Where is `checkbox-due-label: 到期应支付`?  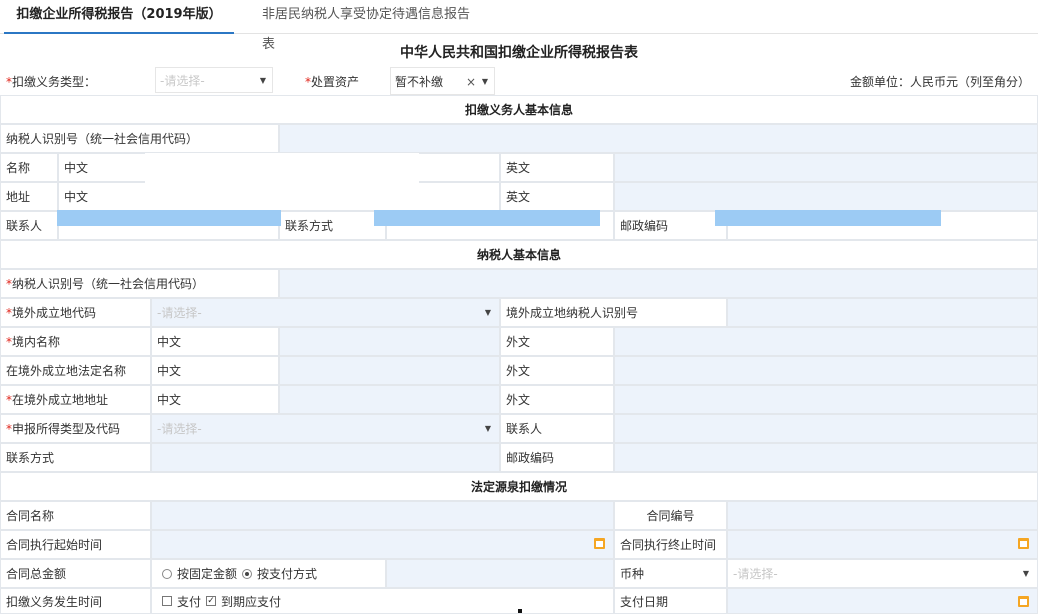
checkbox-due-label: 到期应支付 is located at coordinates (251, 601).